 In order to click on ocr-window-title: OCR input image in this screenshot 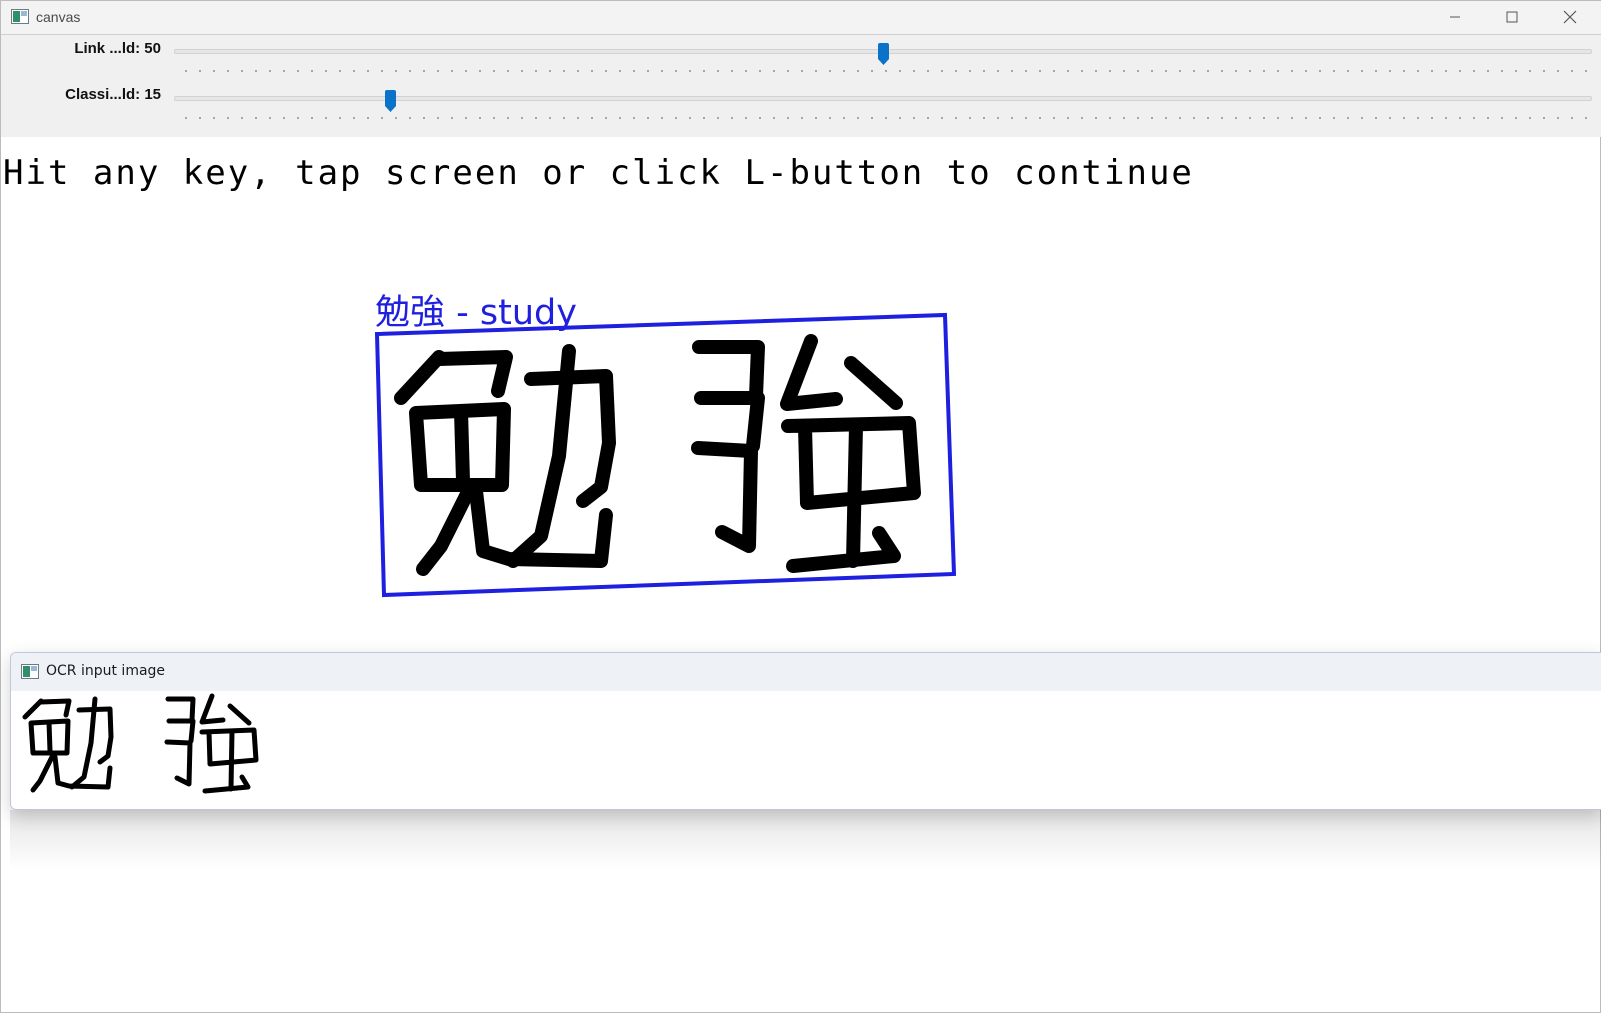, I will do `click(106, 671)`.